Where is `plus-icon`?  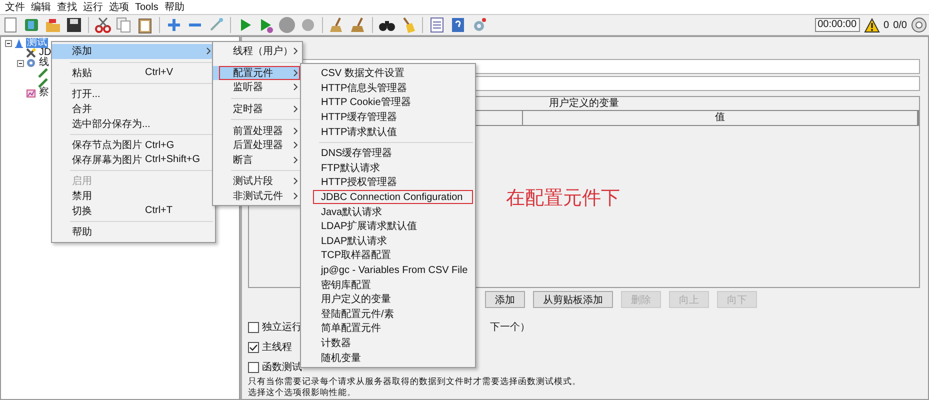 plus-icon is located at coordinates (174, 25).